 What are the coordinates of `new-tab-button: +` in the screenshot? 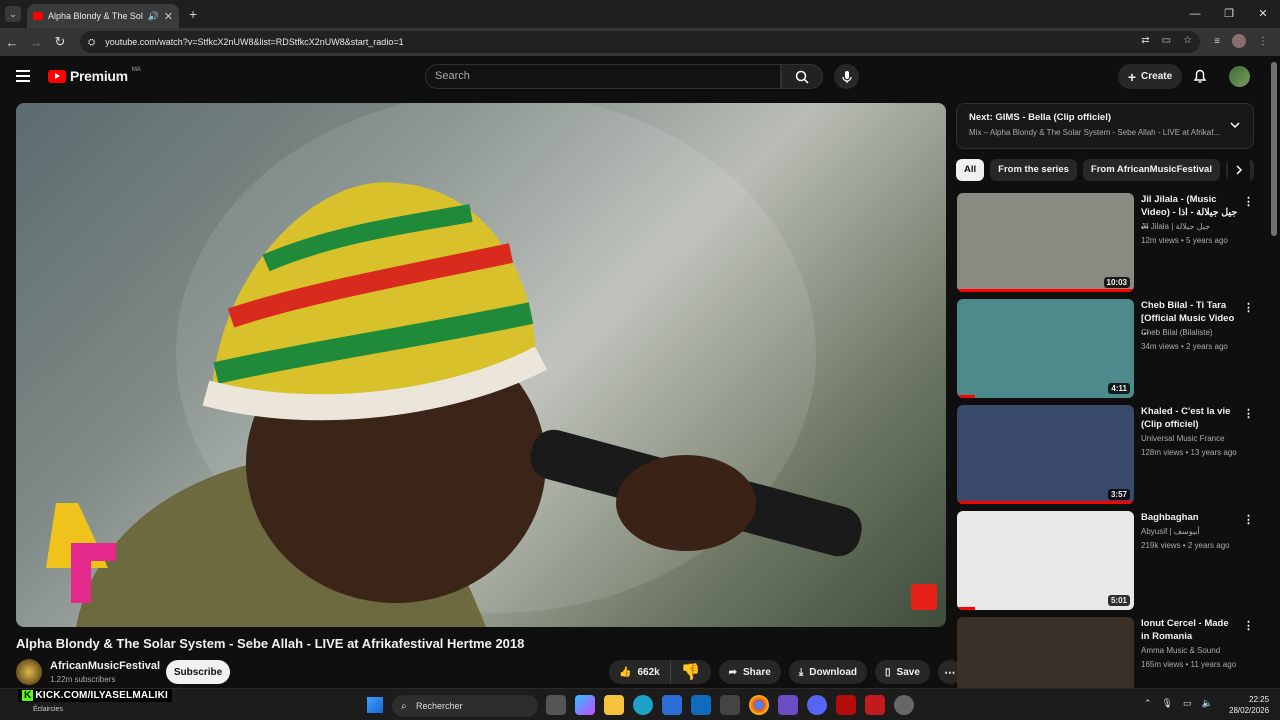 It's located at (193, 14).